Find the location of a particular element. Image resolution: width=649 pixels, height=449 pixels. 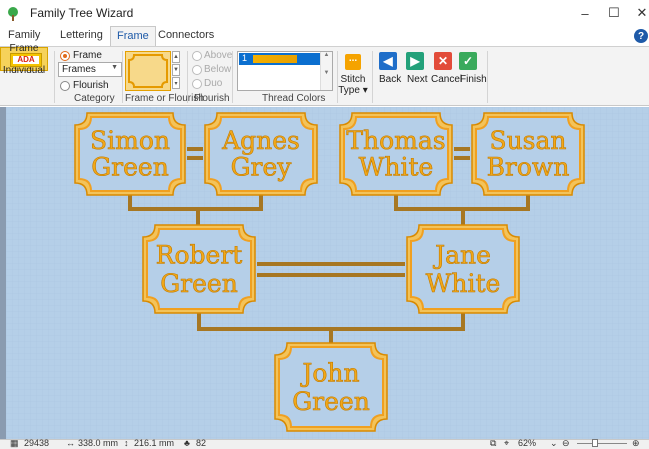

maximize-button: ☐ is located at coordinates (614, 13).